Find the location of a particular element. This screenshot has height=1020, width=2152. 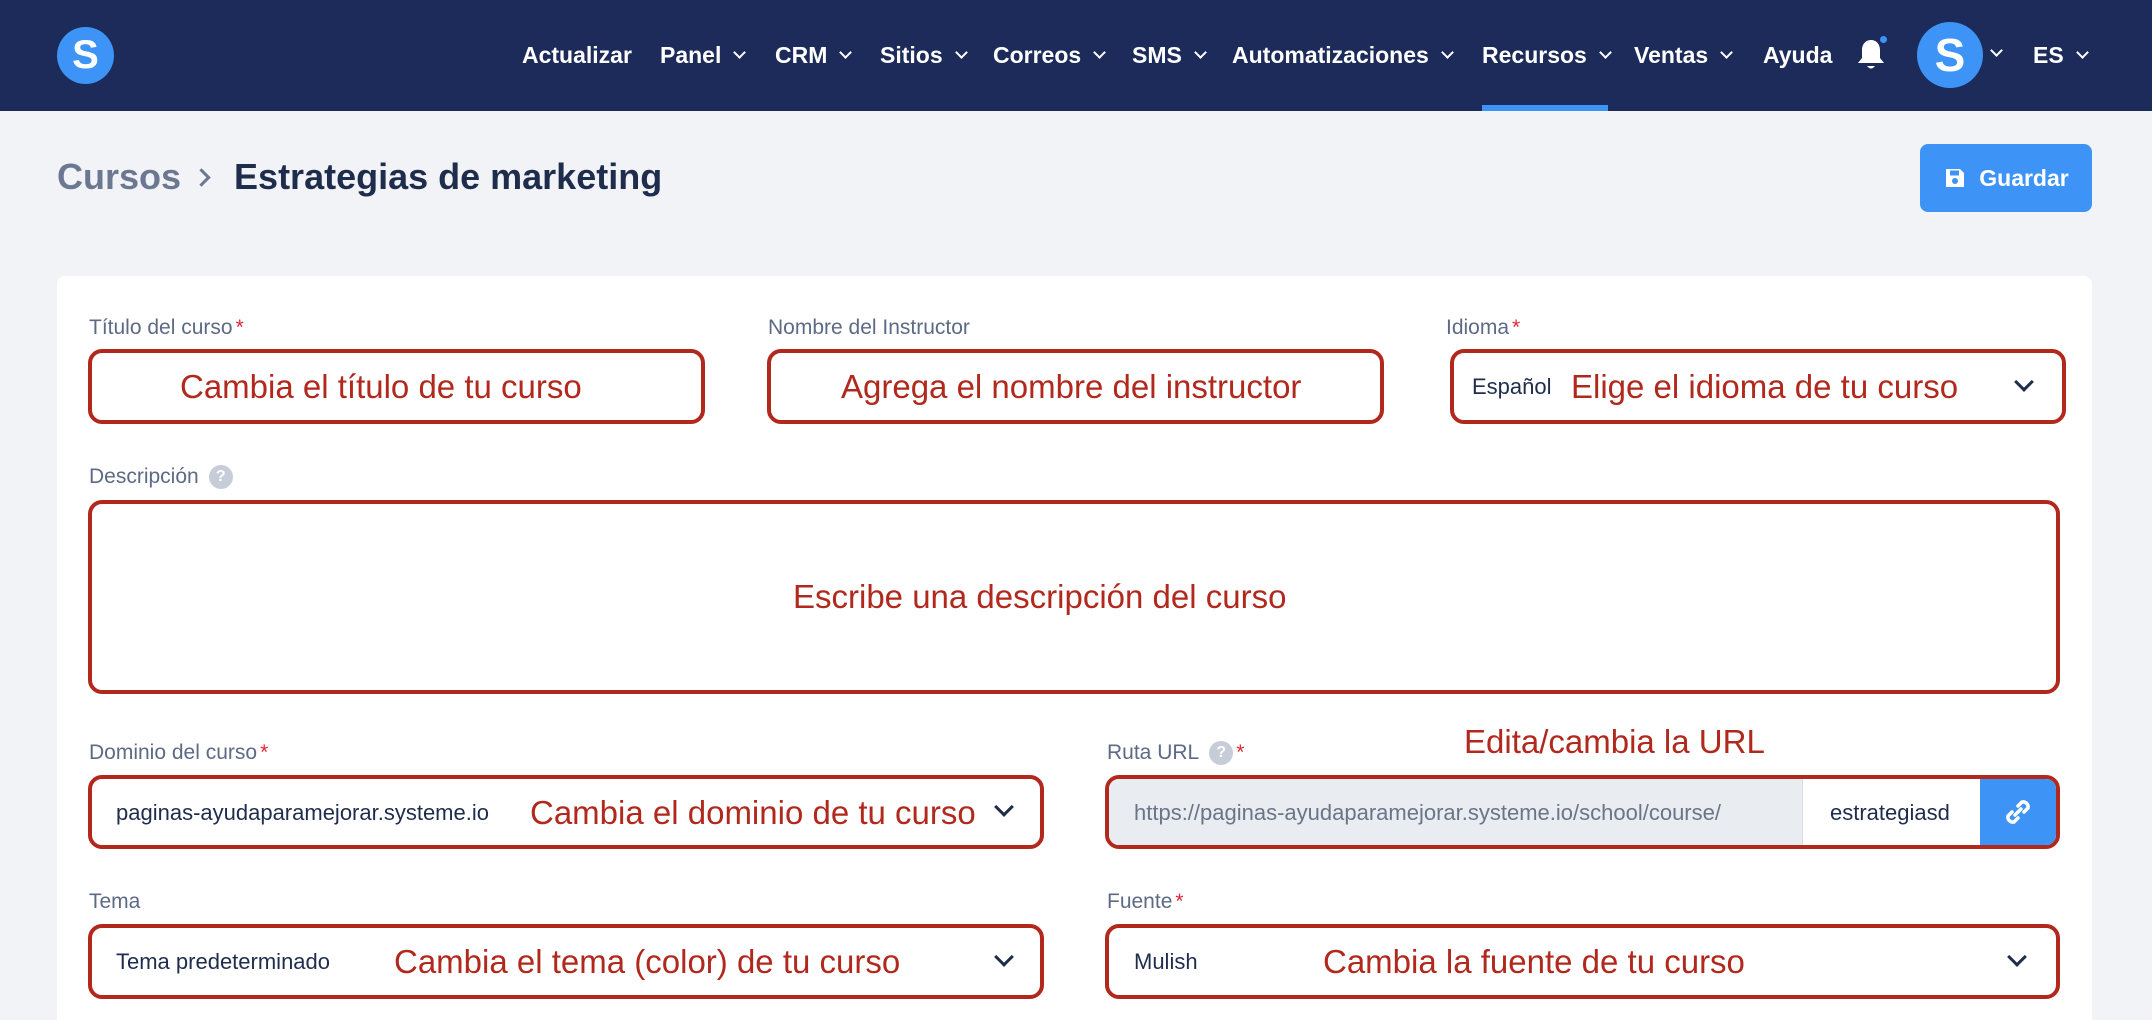

font-label: Fuente * is located at coordinates (1145, 901).